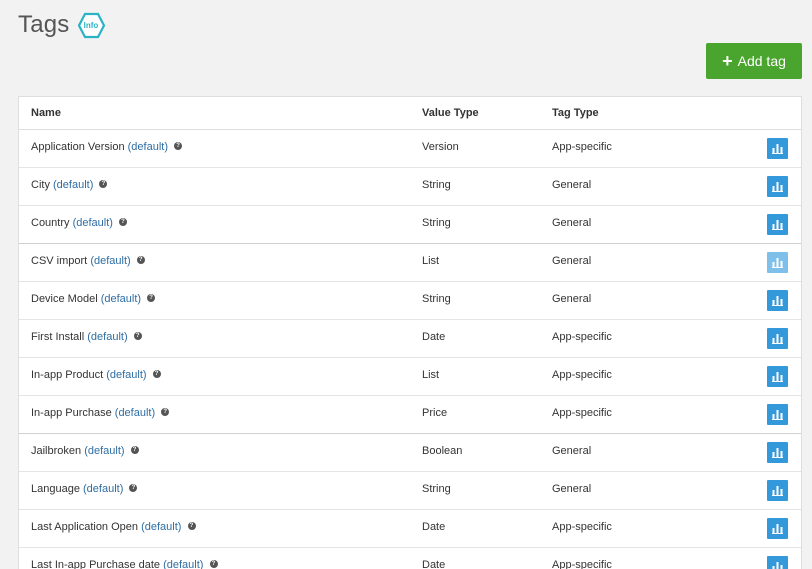 The width and height of the screenshot is (812, 569). I want to click on tag-name-cell: Application Version (default) ?, so click(107, 147).